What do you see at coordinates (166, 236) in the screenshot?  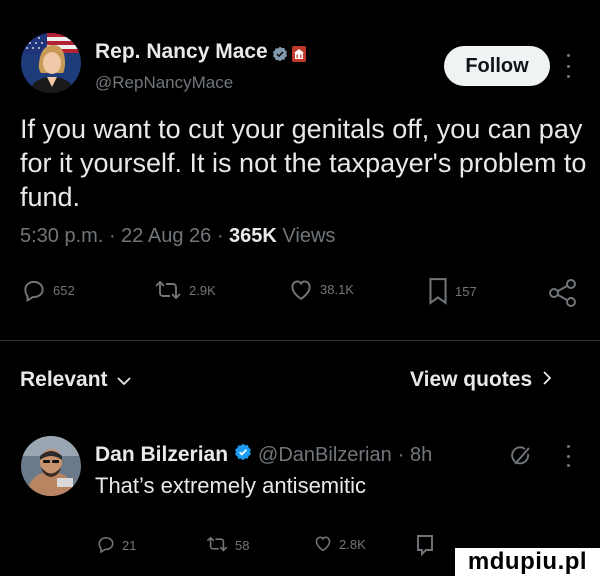 I see `post-date: 22 Aug 26` at bounding box center [166, 236].